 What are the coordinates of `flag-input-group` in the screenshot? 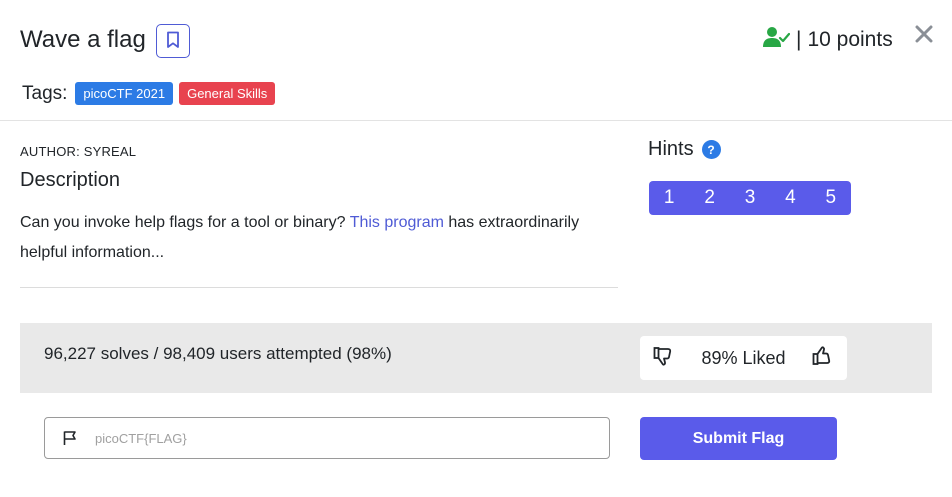 It's located at (327, 438).